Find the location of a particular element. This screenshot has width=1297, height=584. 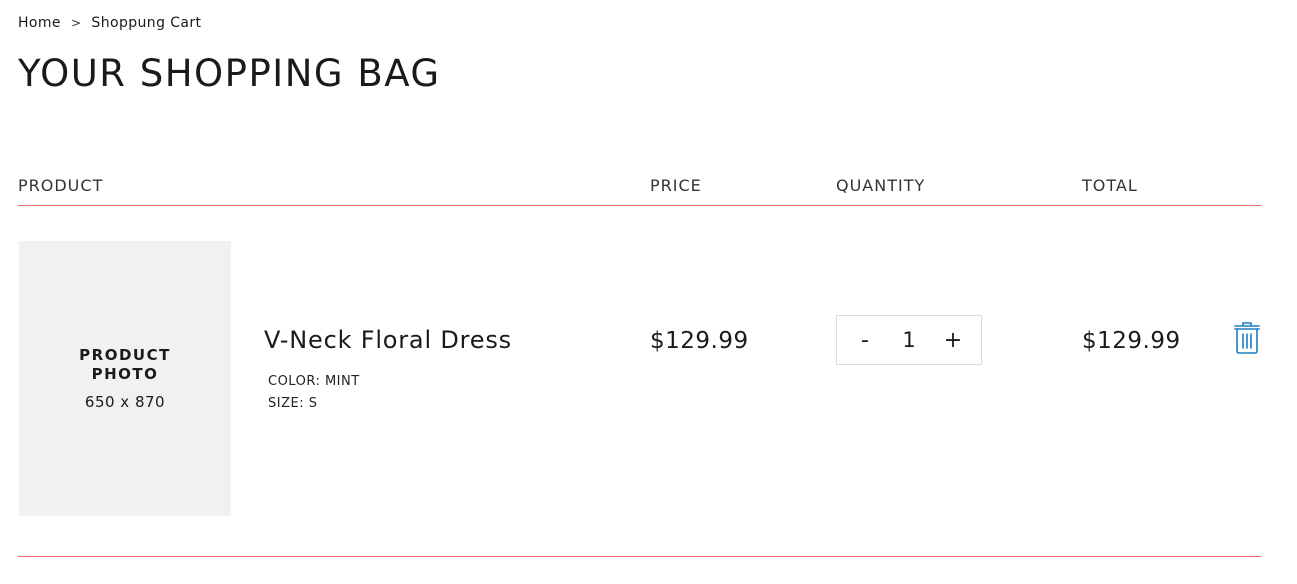

column-header-quantity: QUANTITY is located at coordinates (881, 185).